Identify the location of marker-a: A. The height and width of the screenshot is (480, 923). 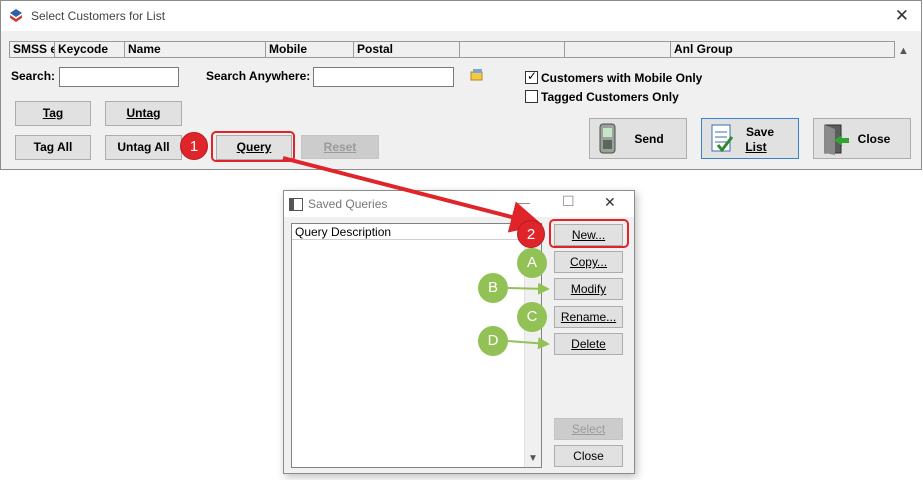
(532, 263).